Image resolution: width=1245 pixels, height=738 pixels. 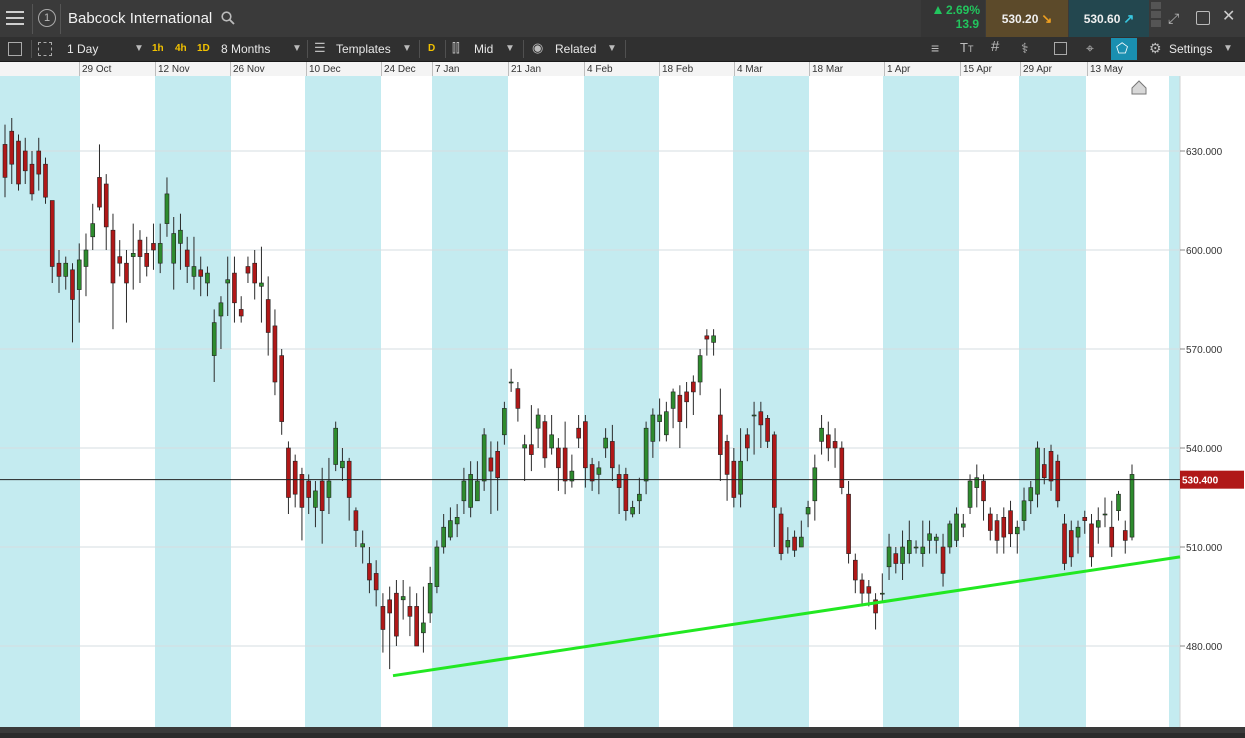 I want to click on quick-interval-1h: 1h, so click(x=158, y=49).